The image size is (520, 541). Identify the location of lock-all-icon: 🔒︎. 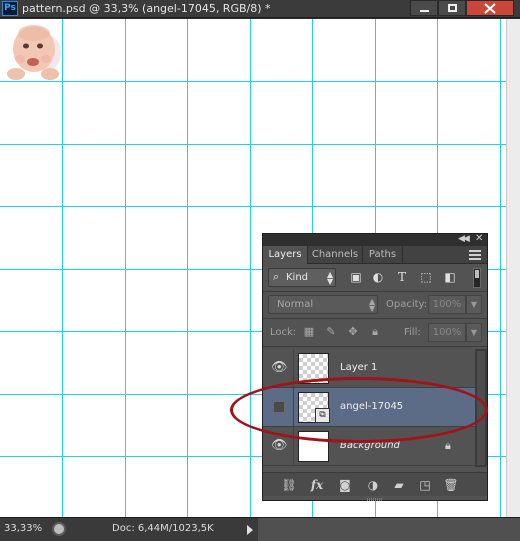
(375, 332).